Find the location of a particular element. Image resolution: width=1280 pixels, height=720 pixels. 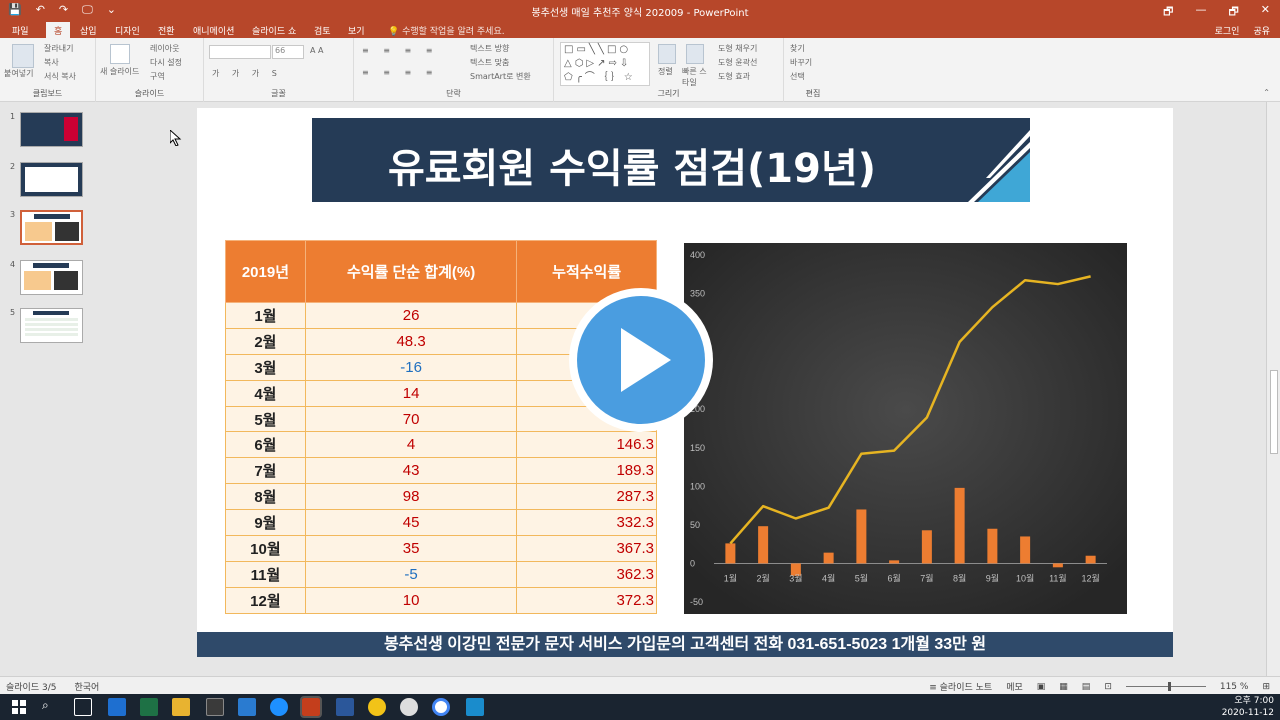

excel-icon is located at coordinates (149, 707).